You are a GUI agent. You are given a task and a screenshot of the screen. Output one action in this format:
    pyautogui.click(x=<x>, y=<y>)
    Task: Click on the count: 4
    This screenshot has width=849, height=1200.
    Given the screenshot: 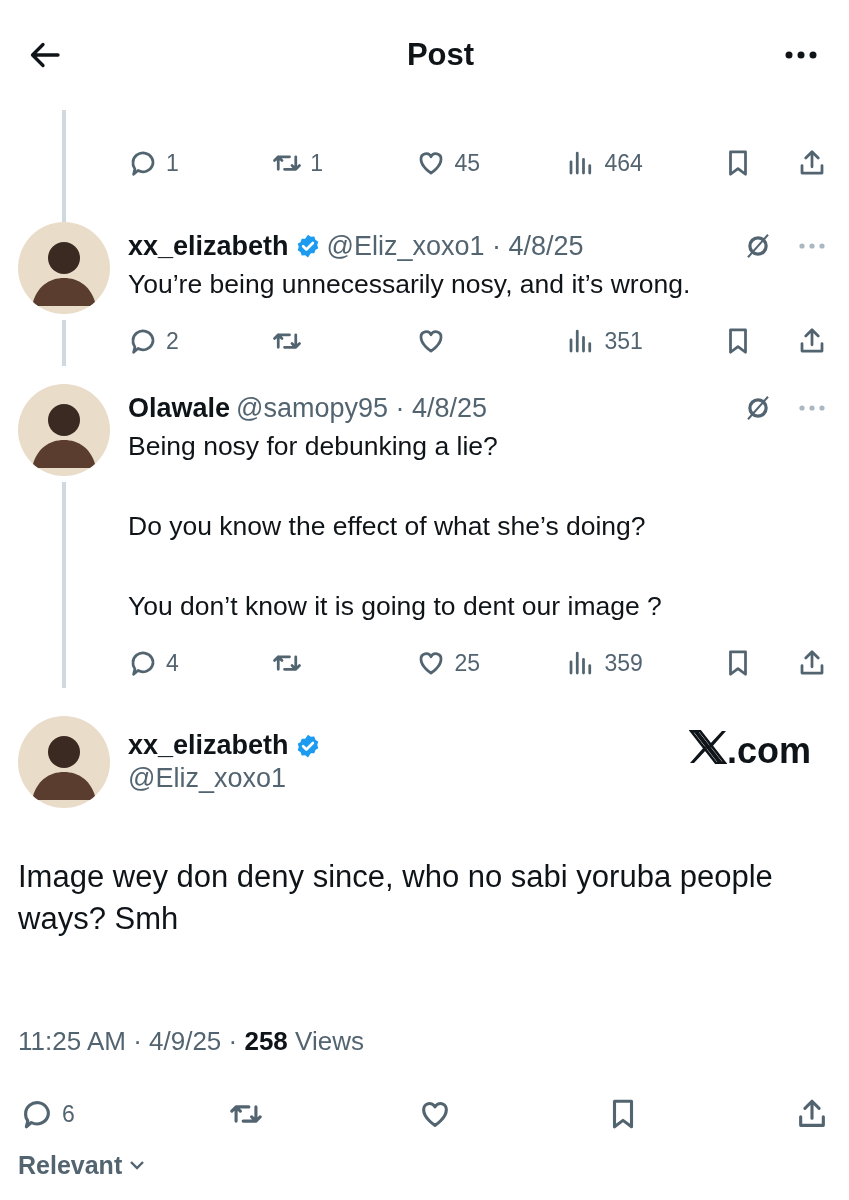 What is the action you would take?
    pyautogui.click(x=172, y=663)
    